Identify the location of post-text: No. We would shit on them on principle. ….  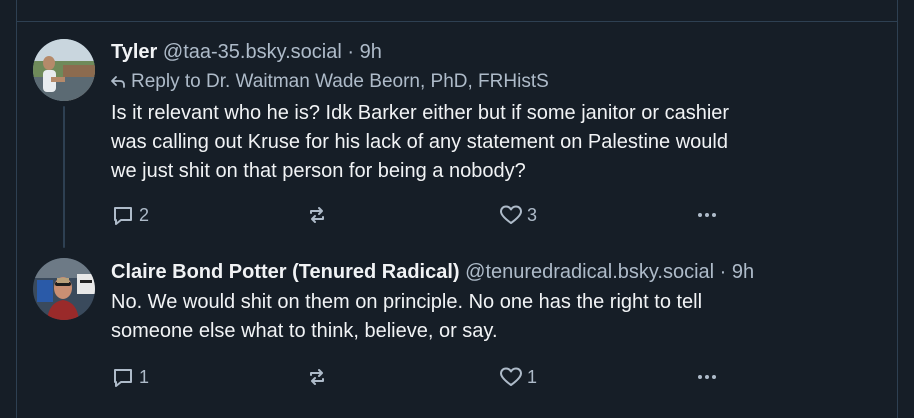
(407, 316).